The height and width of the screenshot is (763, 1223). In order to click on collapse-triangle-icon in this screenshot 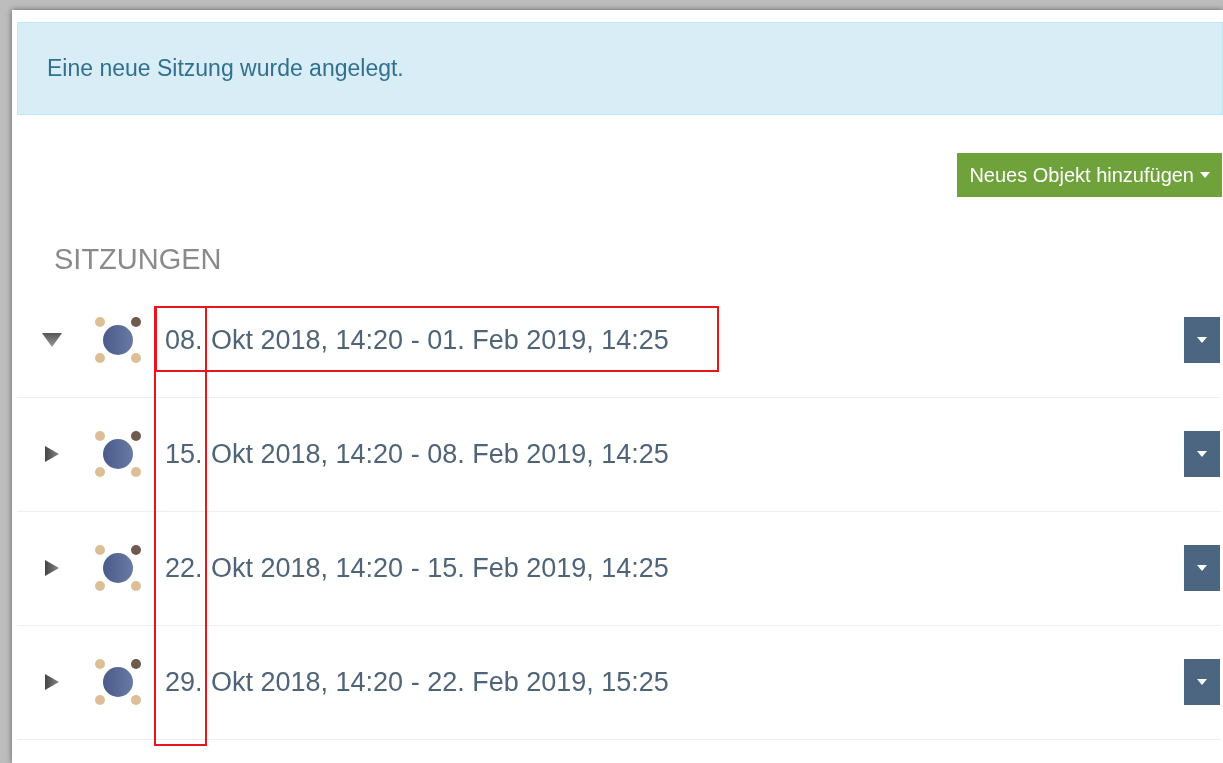, I will do `click(52, 340)`.